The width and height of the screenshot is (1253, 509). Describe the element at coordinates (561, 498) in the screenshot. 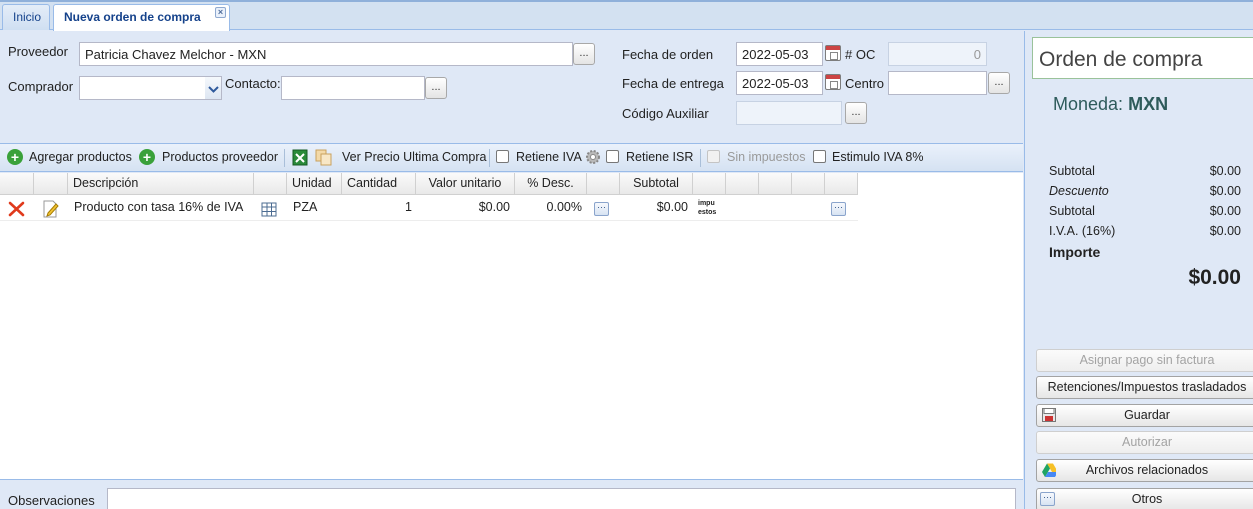

I see `observaciones-field` at that location.